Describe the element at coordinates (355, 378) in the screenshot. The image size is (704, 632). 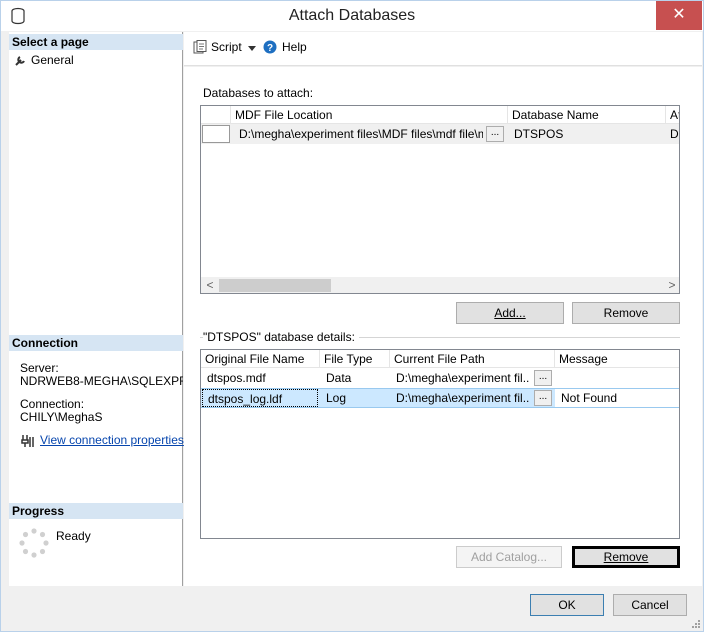
I see `file-type-cell: Data` at that location.